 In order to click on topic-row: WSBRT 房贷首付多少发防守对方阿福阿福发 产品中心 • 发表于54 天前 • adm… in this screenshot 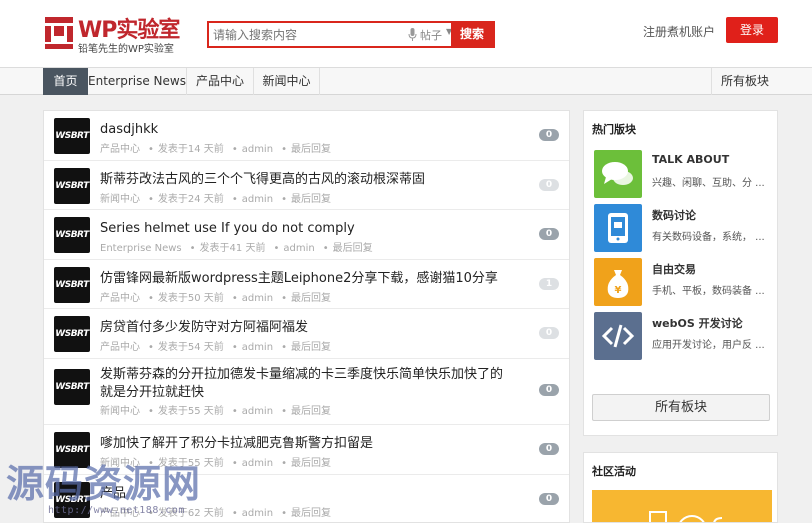, I will do `click(306, 334)`.